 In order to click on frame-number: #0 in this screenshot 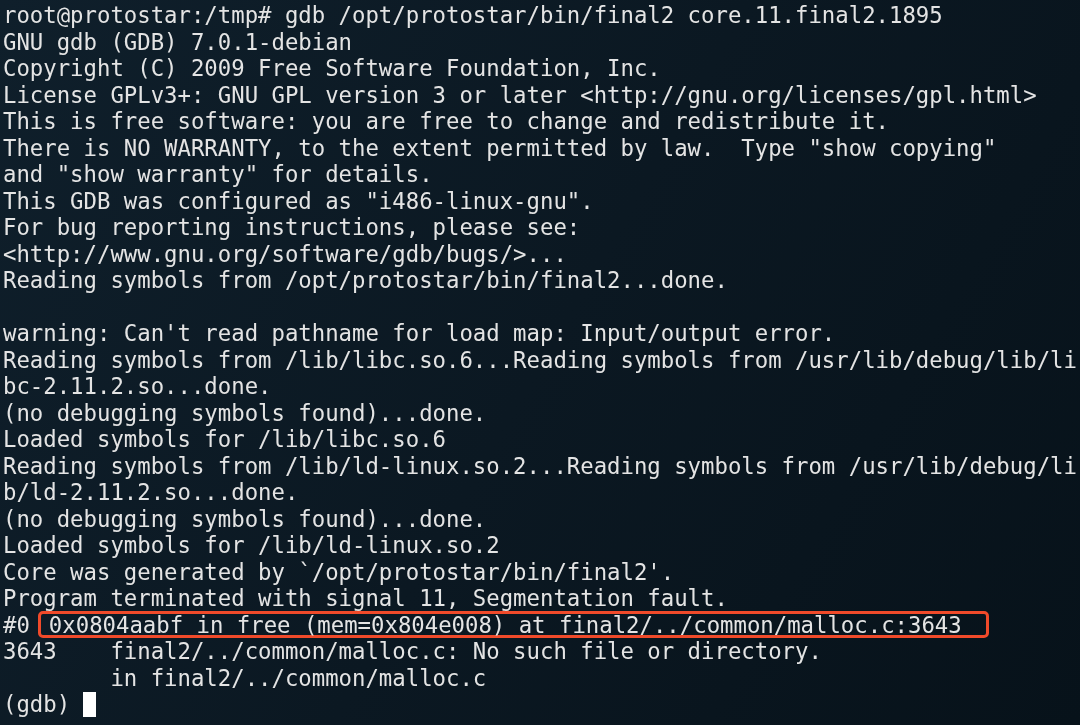, I will do `click(16, 624)`.